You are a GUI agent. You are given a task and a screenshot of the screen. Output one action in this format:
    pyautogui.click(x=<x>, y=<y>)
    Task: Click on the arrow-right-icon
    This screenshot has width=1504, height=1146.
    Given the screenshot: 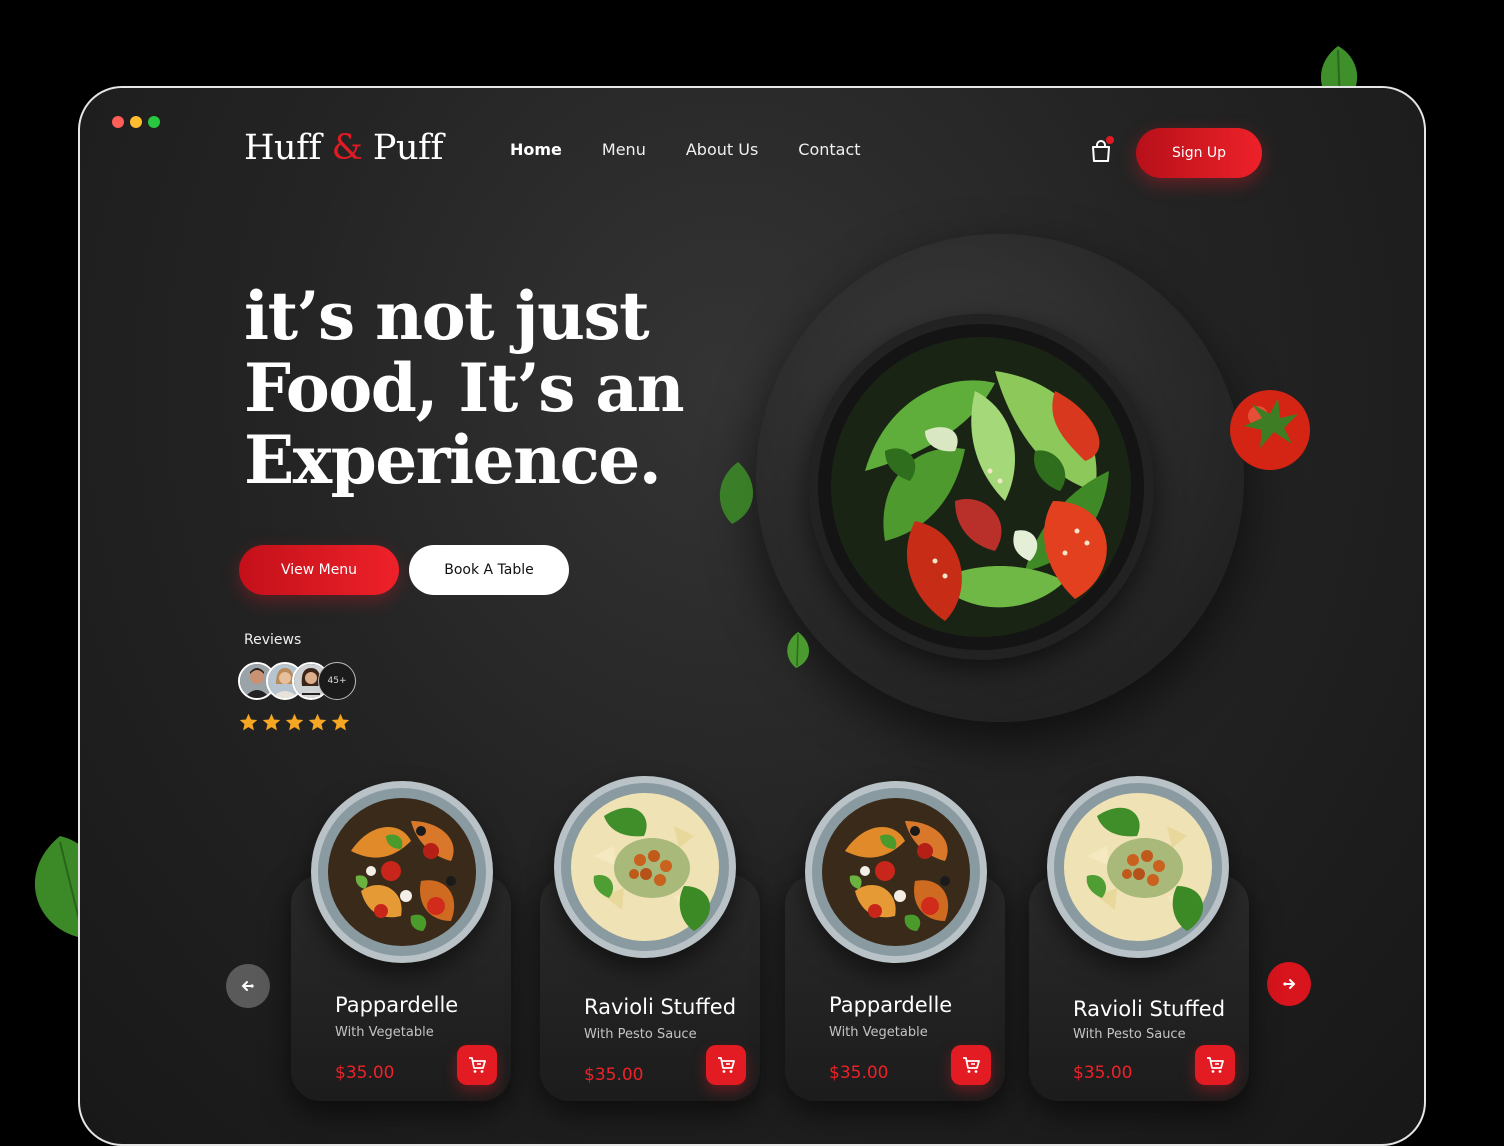 What is the action you would take?
    pyautogui.click(x=1289, y=984)
    